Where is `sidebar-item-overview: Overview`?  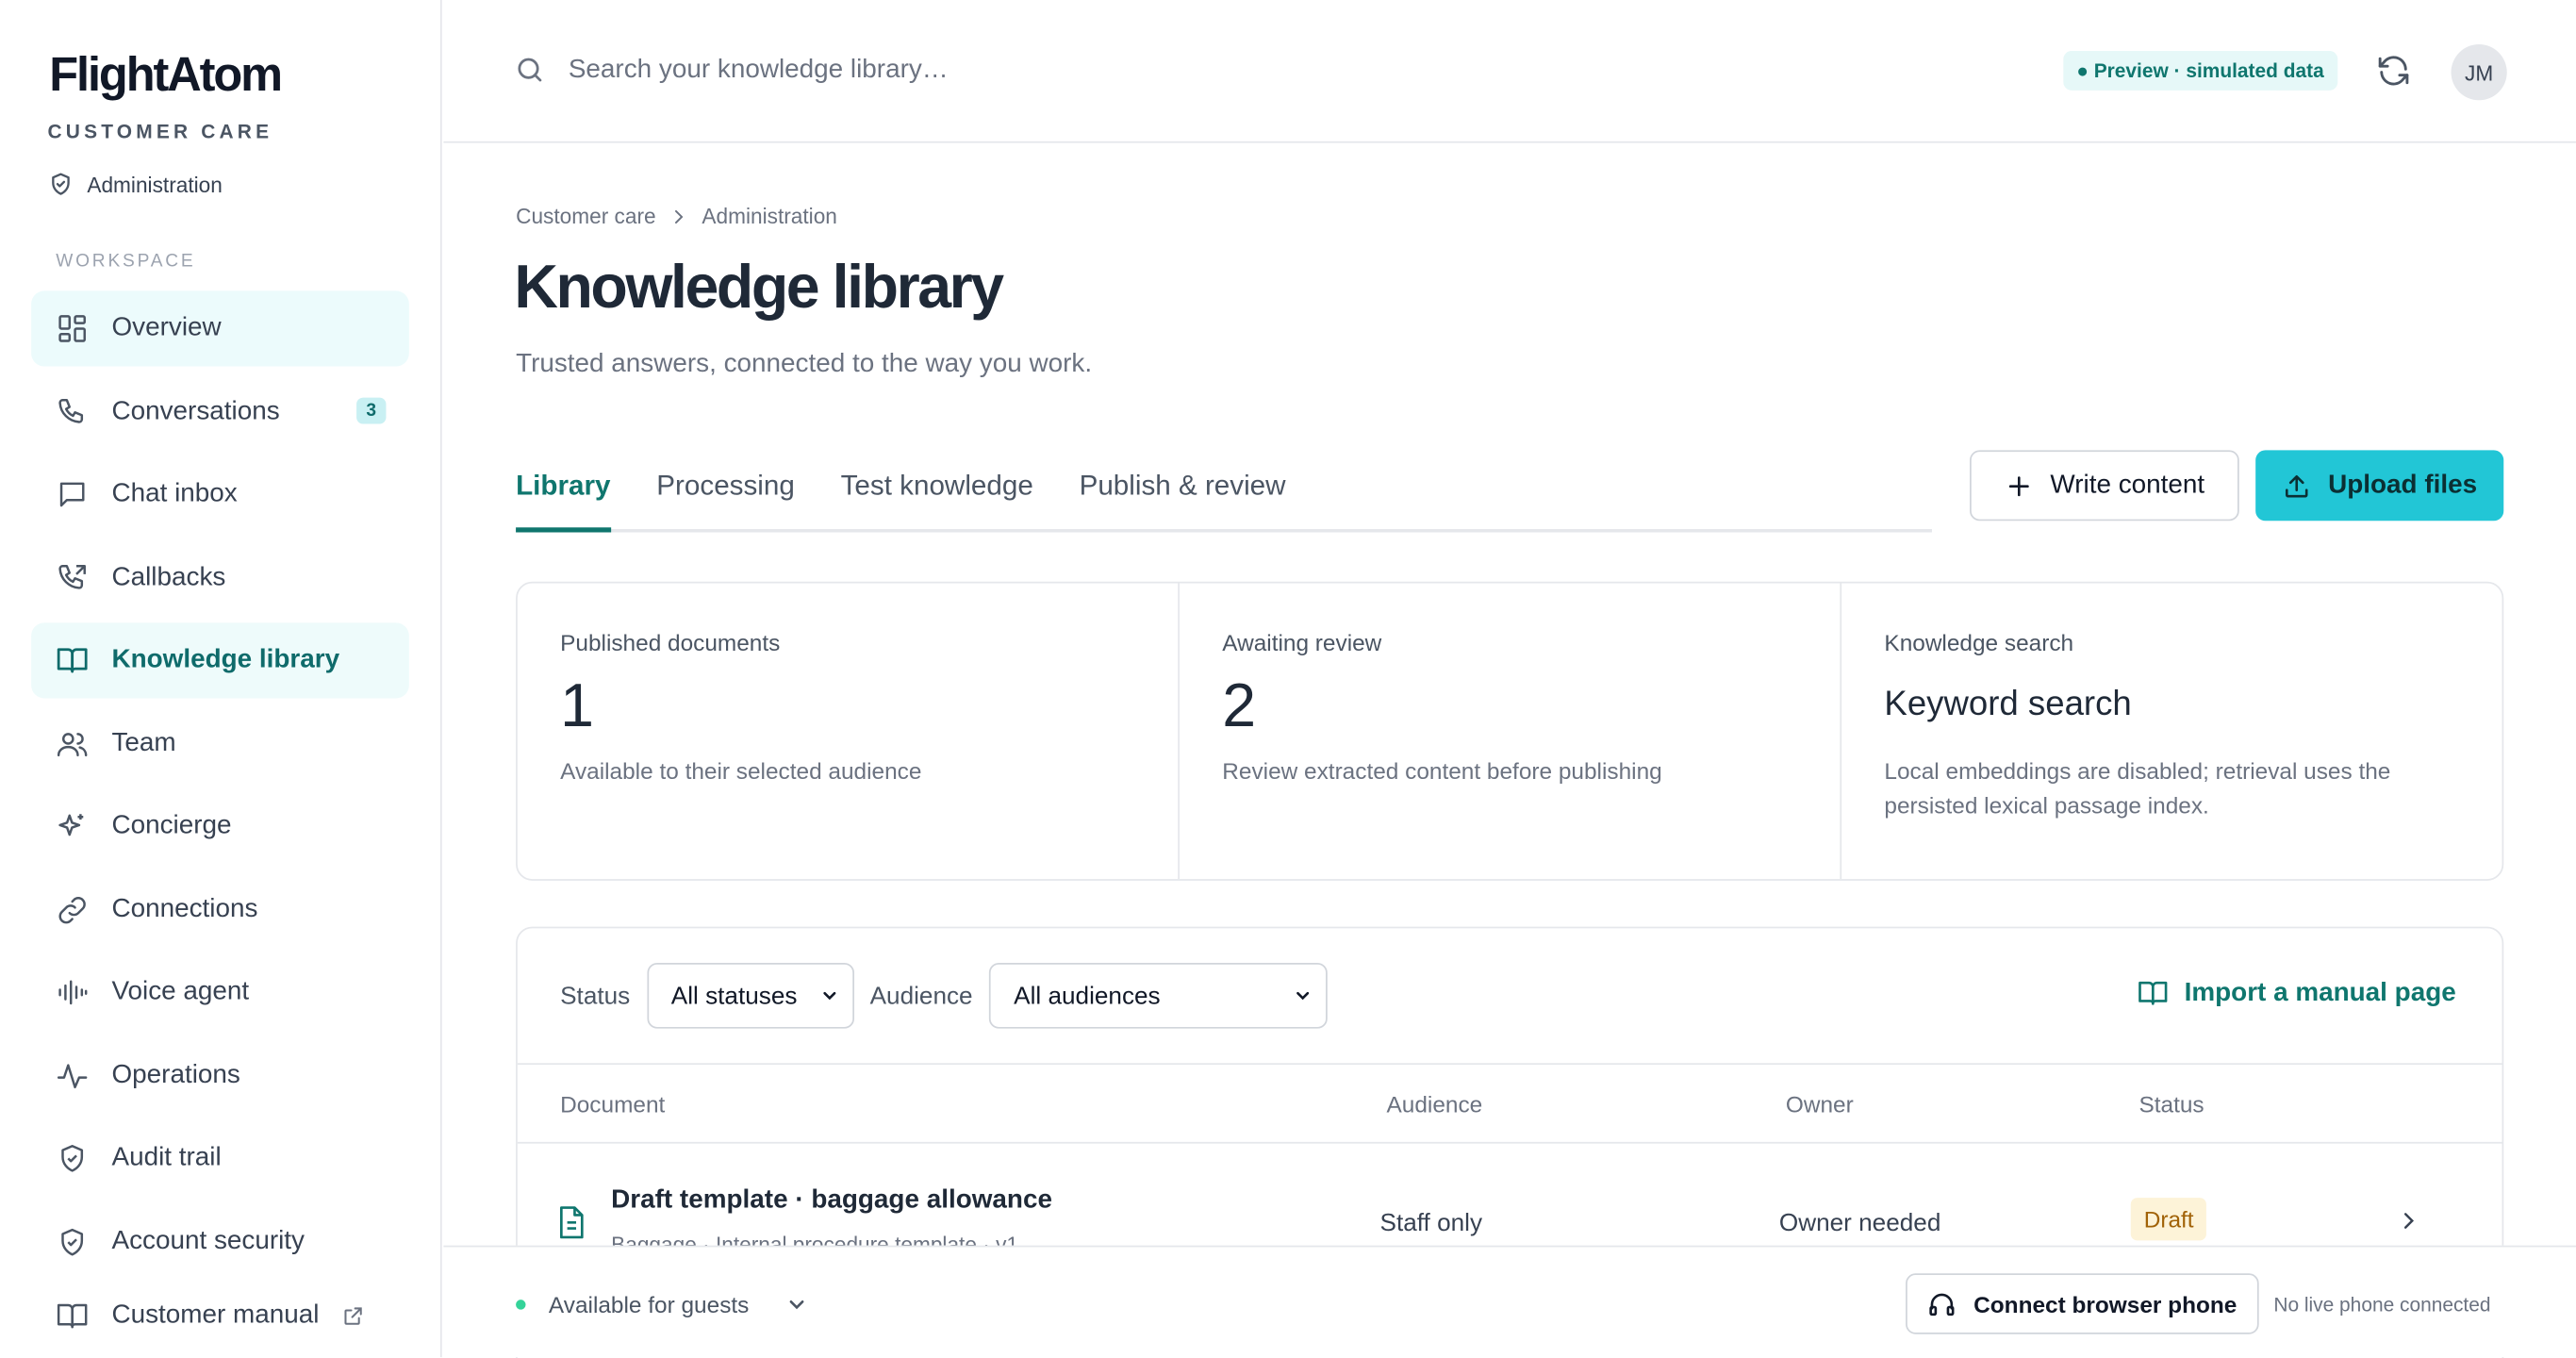
sidebar-item-overview: Overview is located at coordinates (220, 328).